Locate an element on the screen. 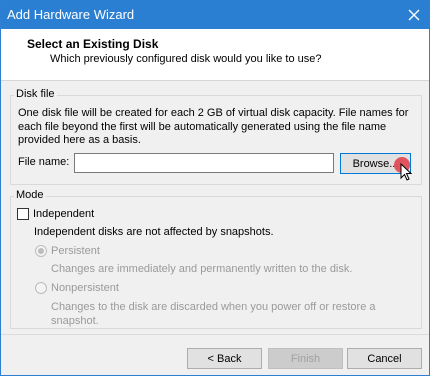 The image size is (430, 376). window-title: Add Hardware Wizard is located at coordinates (71, 14).